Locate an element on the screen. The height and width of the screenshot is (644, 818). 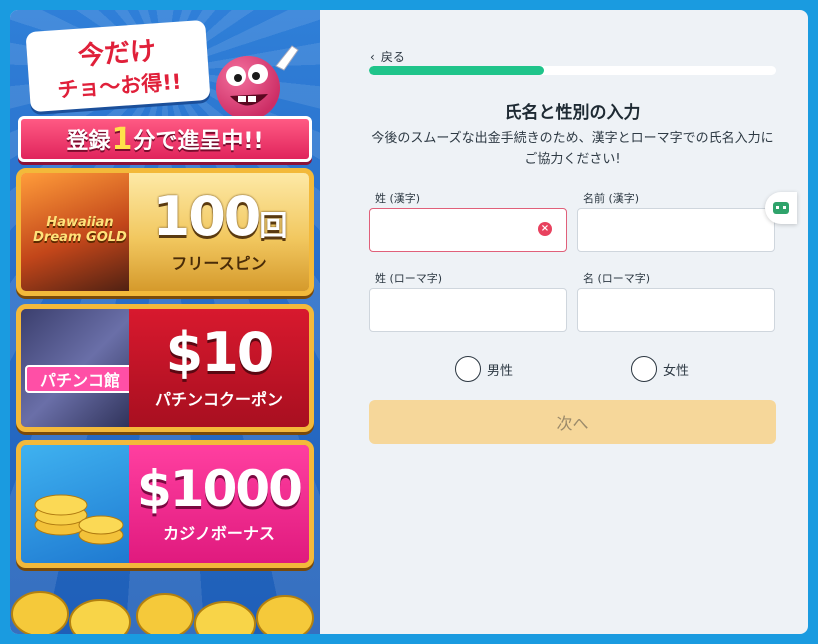
promo-card-pachinko: パチンコ館 $10 パチンコクーポン is located at coordinates (165, 368).